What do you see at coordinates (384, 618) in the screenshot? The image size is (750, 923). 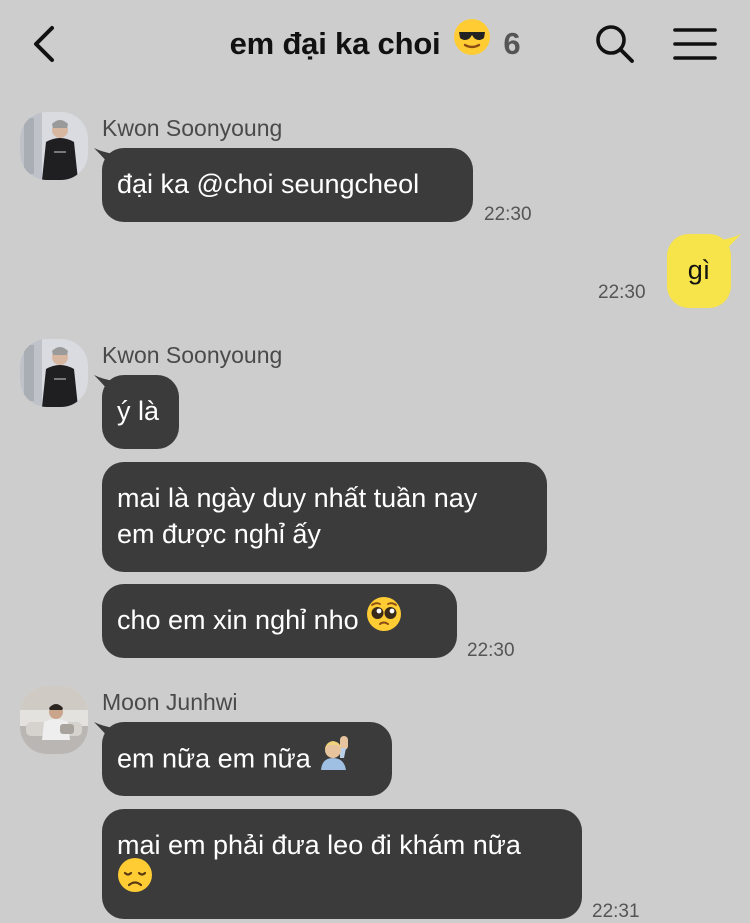 I see `pleading-face-icon` at bounding box center [384, 618].